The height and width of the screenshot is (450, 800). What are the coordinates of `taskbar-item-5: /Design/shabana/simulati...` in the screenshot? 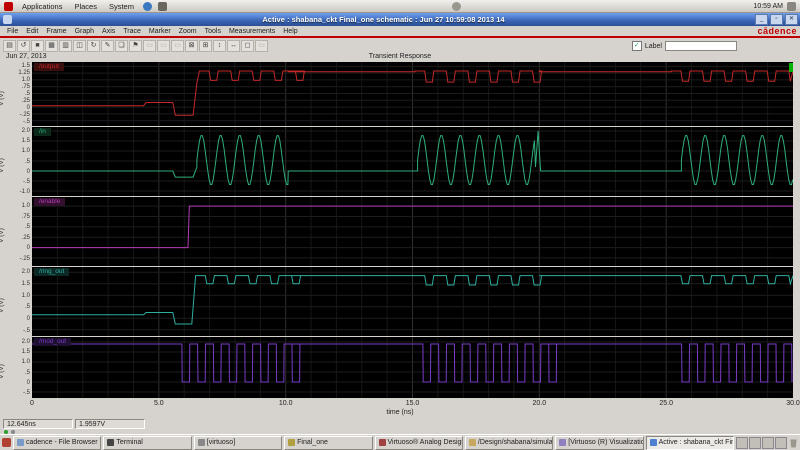 It's located at (509, 442).